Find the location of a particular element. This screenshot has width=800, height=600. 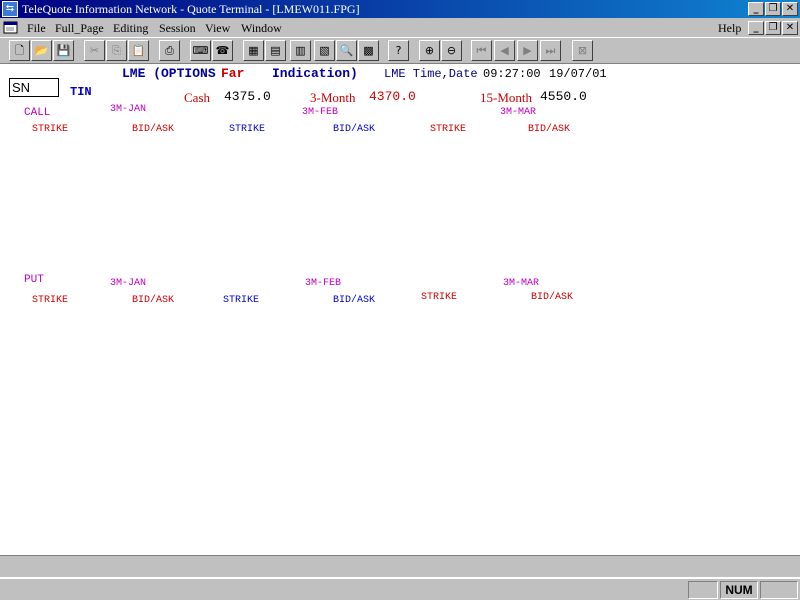

three-month-label: 3-Month is located at coordinates (333, 97).